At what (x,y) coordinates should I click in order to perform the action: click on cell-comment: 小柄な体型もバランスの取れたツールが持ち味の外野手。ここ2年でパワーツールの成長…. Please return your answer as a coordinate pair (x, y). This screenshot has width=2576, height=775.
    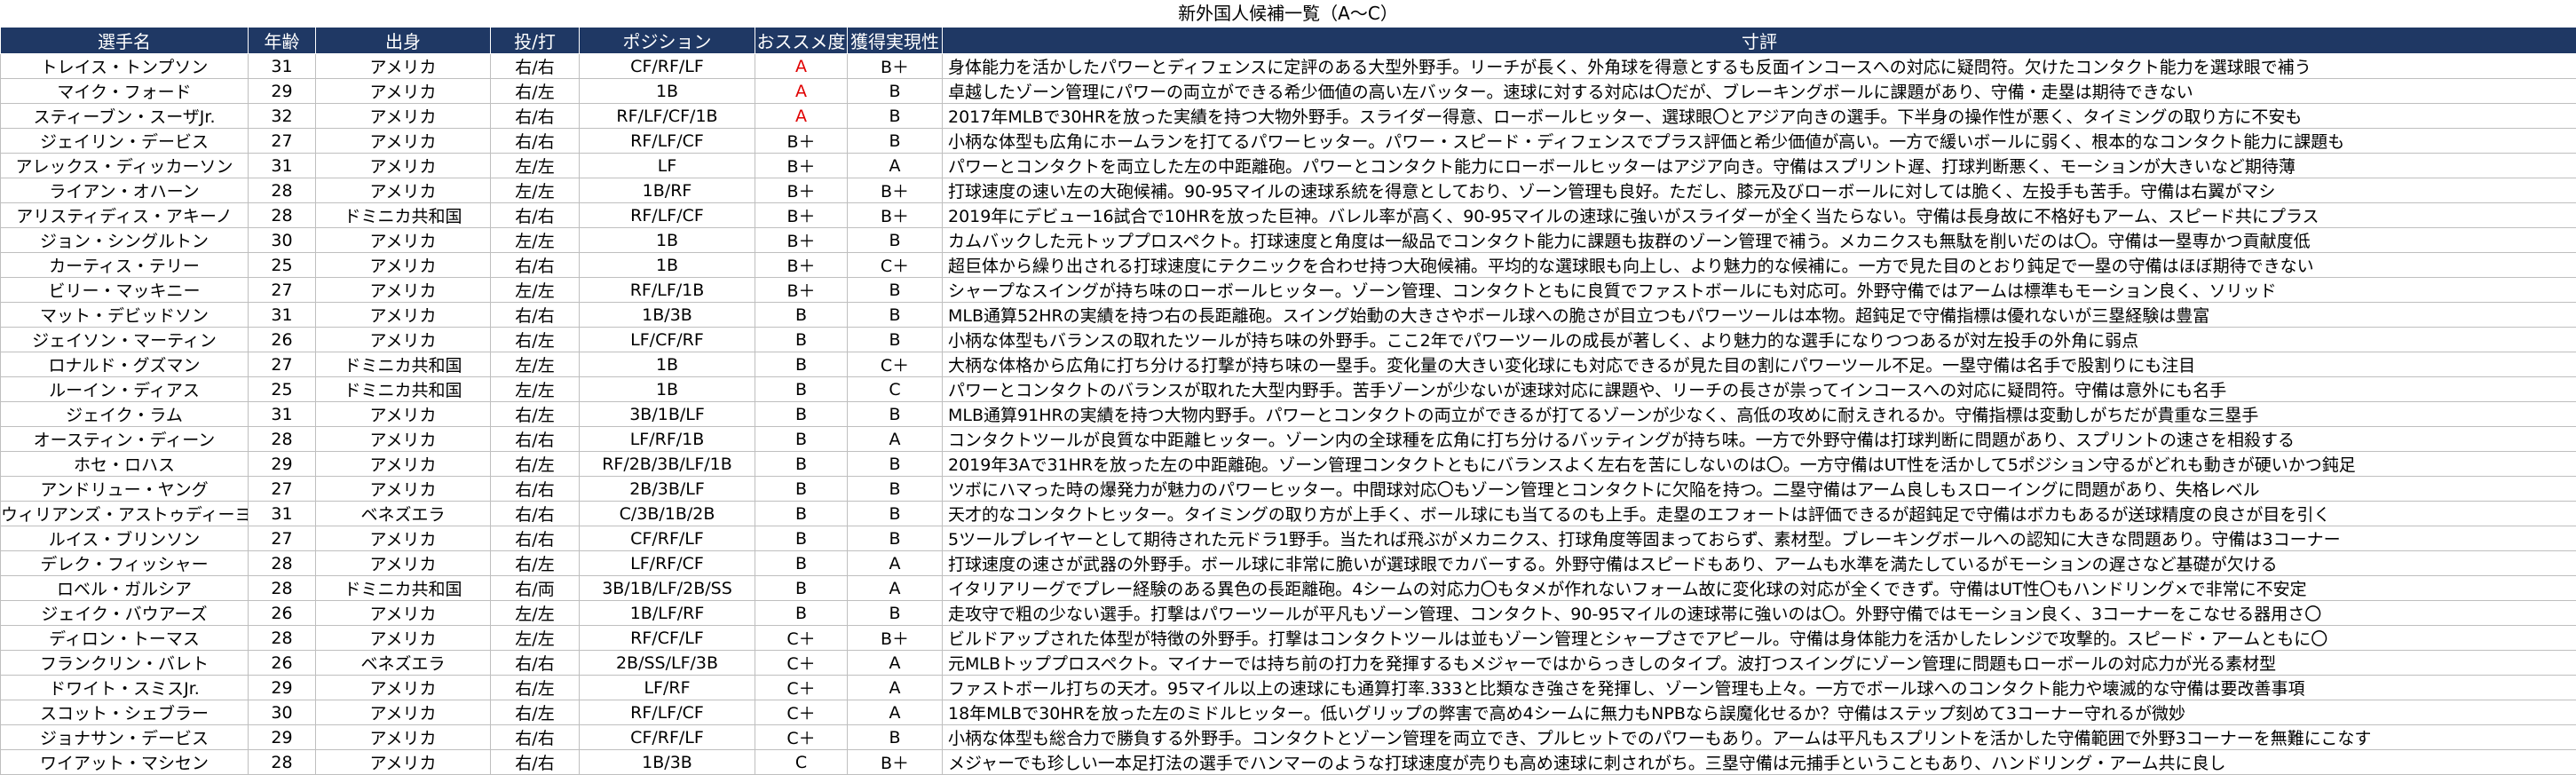
    Looking at the image, I should click on (1759, 340).